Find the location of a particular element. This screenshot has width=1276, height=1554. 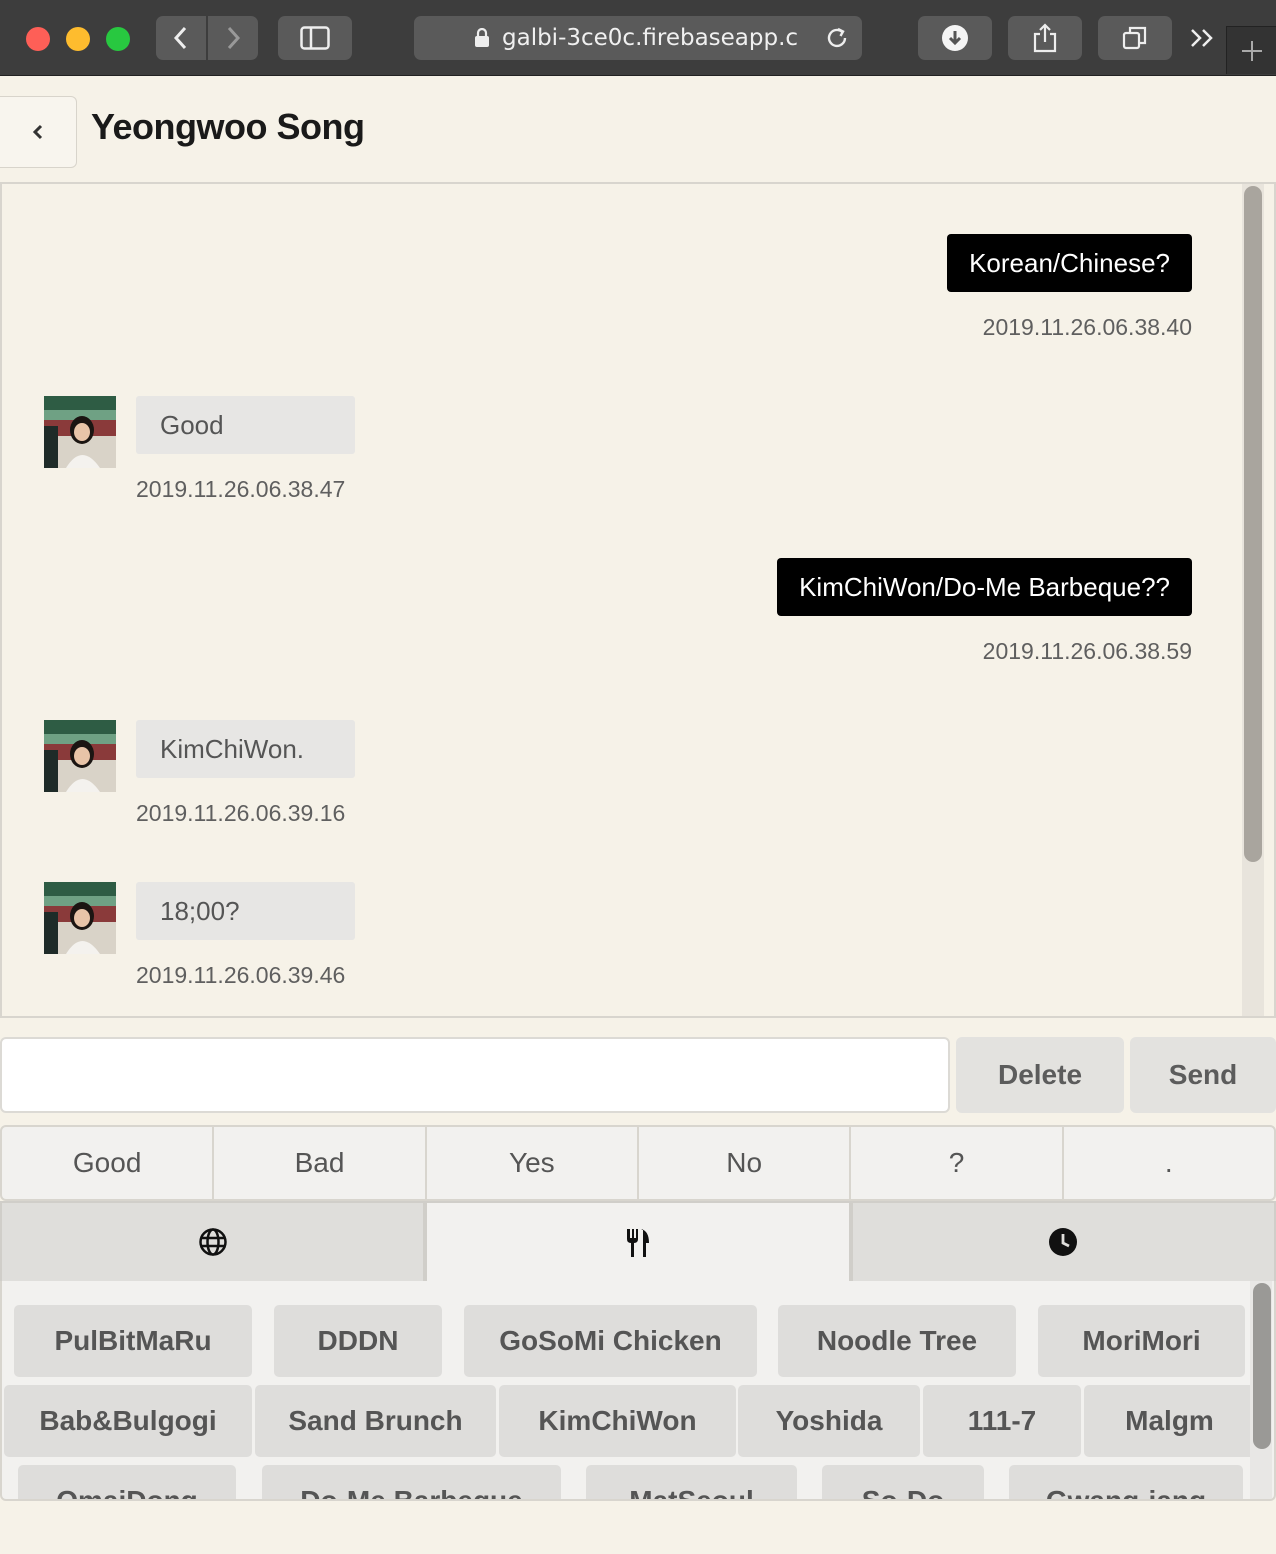

restaurant-button: MoriMori is located at coordinates (1141, 1341).